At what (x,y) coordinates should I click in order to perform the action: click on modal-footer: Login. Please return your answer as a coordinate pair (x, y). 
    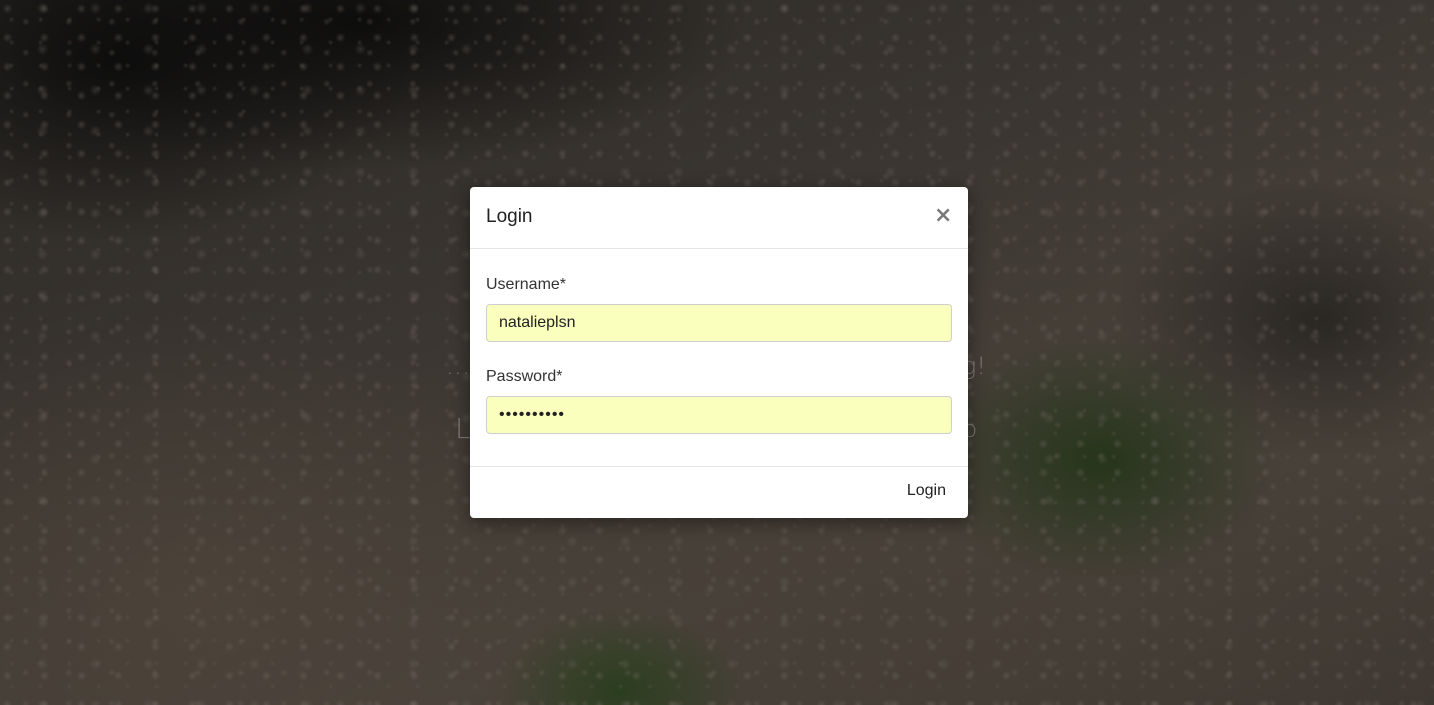
    Looking at the image, I should click on (719, 492).